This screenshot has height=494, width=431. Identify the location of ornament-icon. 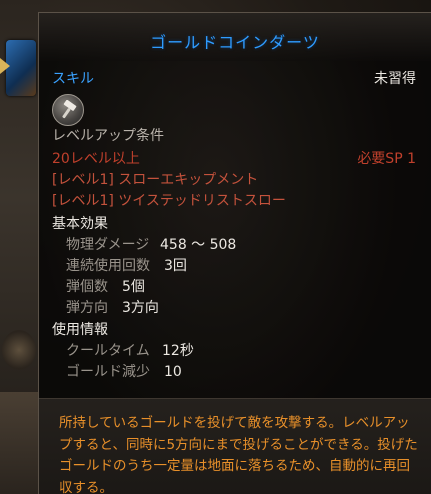
(19, 350).